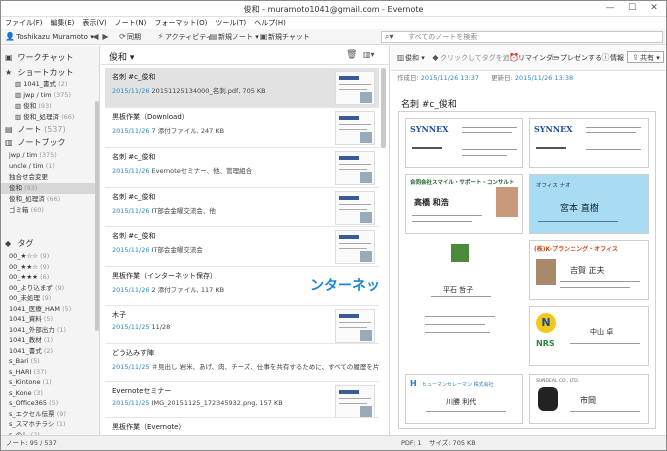 The height and width of the screenshot is (451, 667). I want to click on menu-format: フォーマット(O), so click(180, 23).